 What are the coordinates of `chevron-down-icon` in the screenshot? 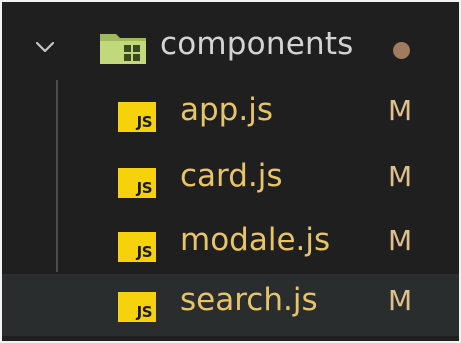 It's located at (45, 47).